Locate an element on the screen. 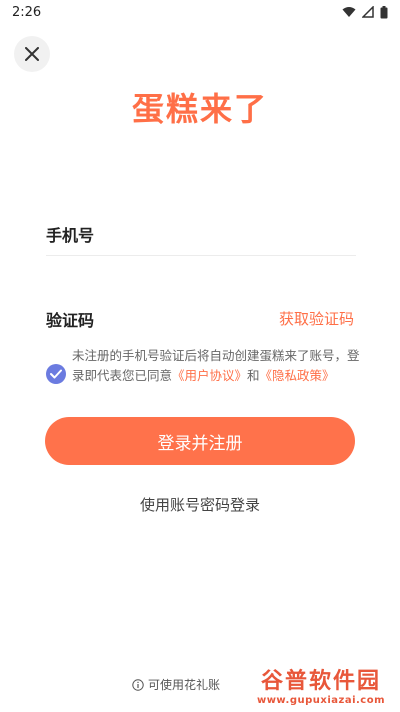  privacy-policy-link: 《隐私政策》 is located at coordinates (297, 375).